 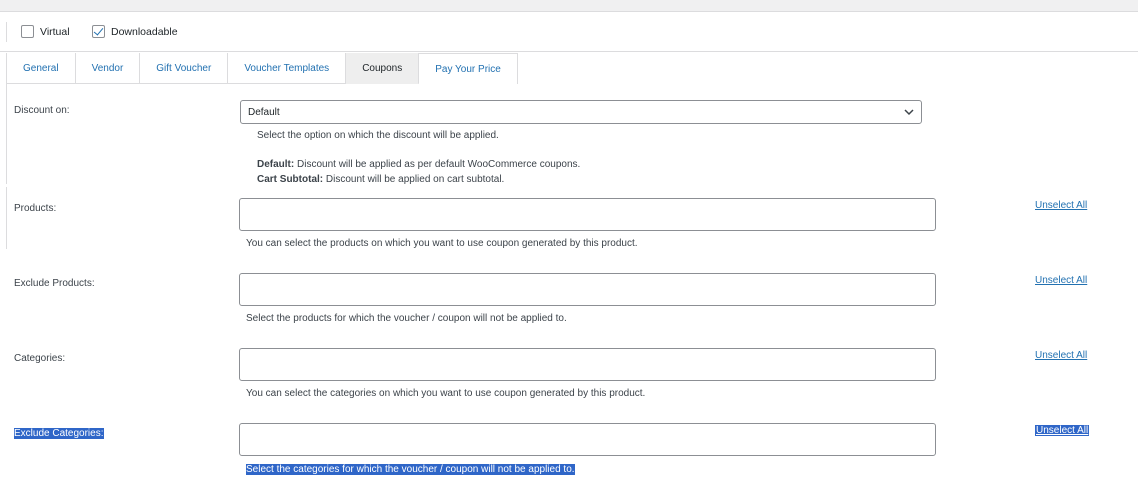 I want to click on virtual-option: Virtual, so click(x=45, y=31).